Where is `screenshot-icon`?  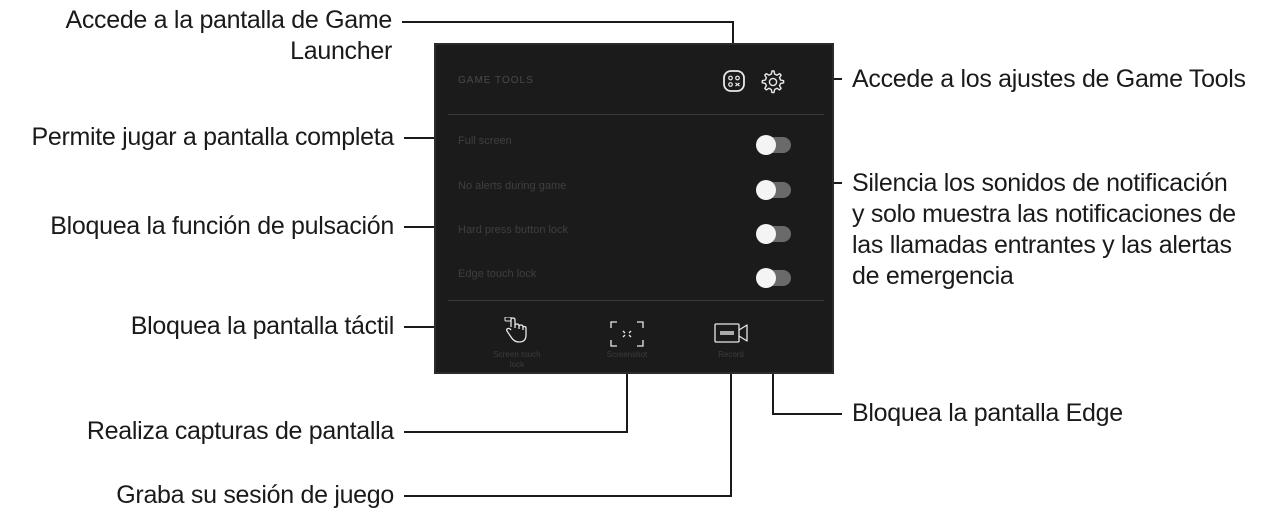 screenshot-icon is located at coordinates (627, 334).